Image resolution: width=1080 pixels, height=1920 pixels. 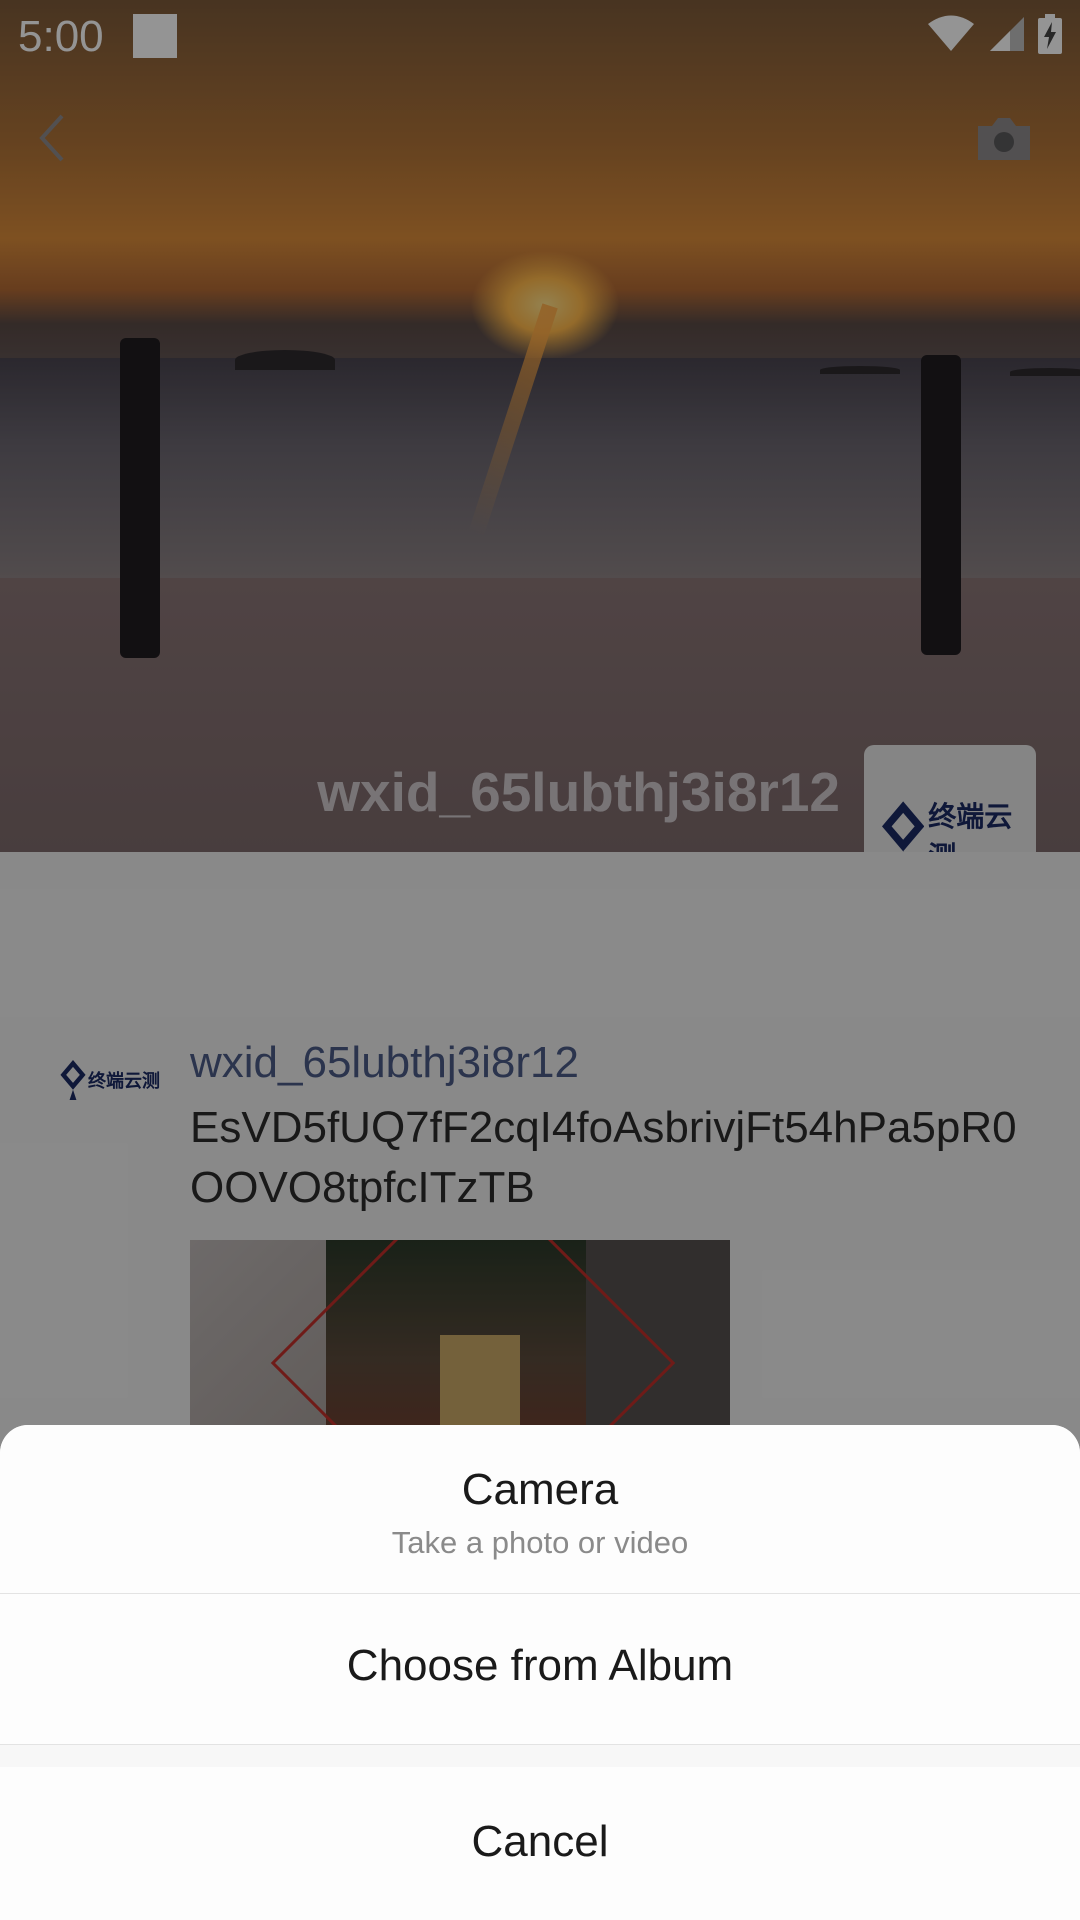 I want to click on choose-from-album-option: Choose from Album, so click(x=540, y=1669).